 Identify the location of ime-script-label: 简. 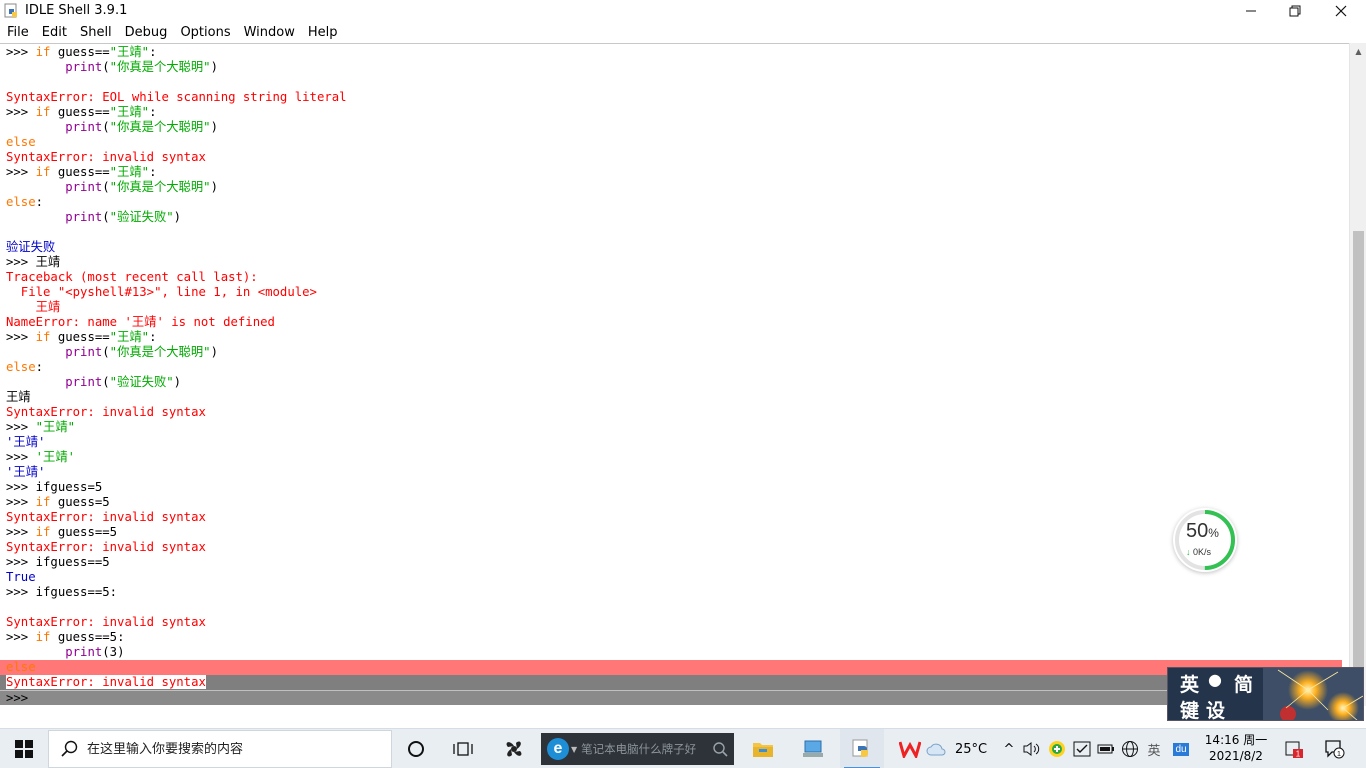
(1243, 683).